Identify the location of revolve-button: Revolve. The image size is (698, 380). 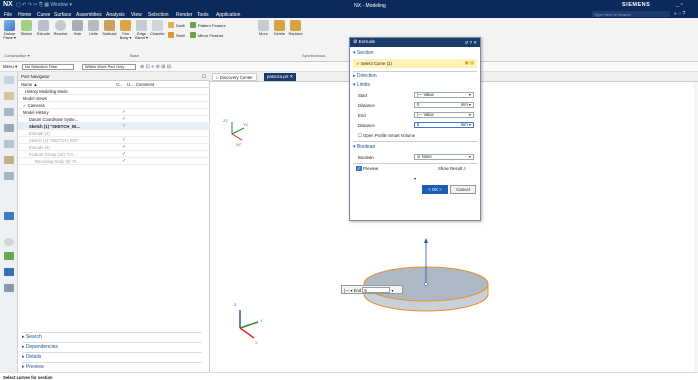
(60, 28).